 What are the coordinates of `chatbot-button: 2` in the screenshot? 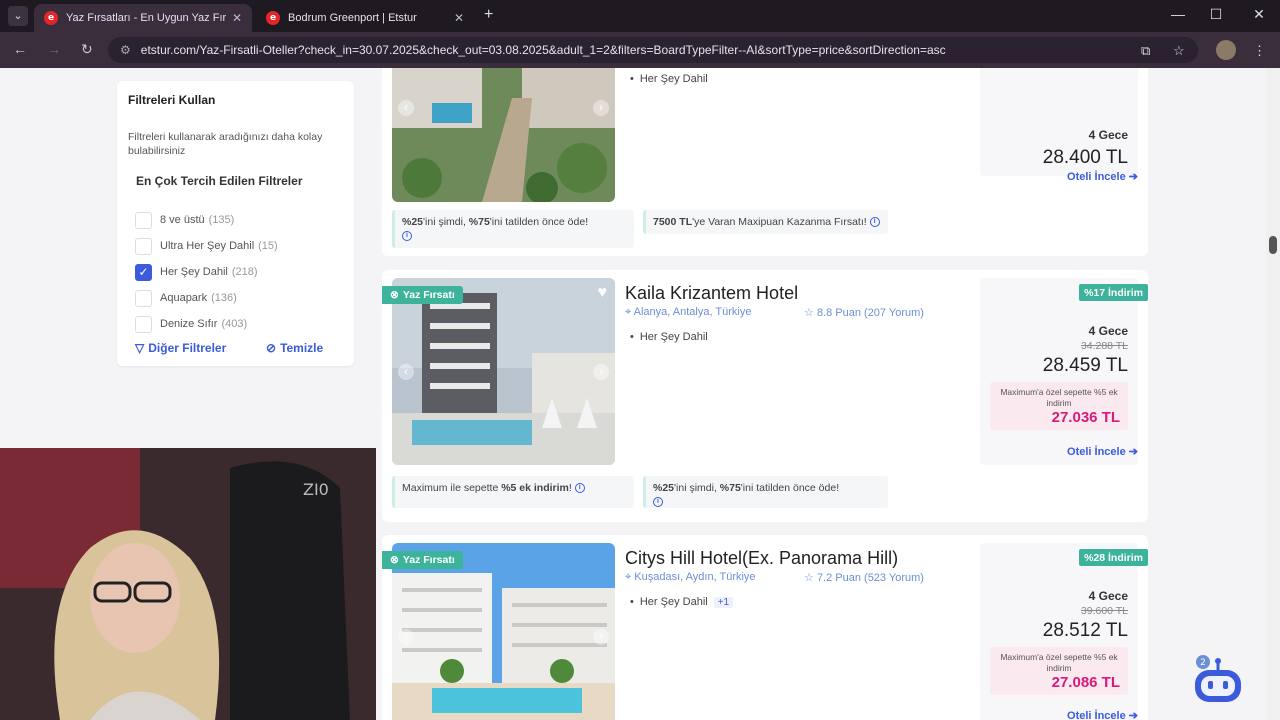 It's located at (1218, 683).